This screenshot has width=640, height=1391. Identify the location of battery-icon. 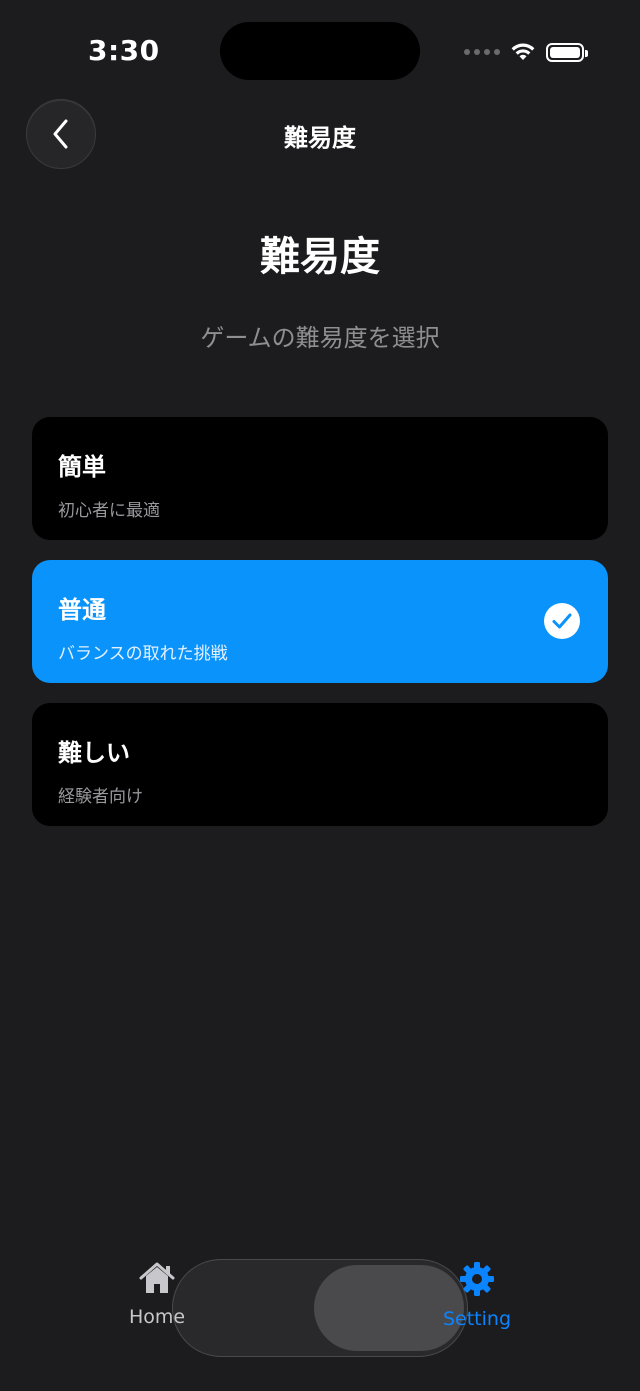
(567, 52).